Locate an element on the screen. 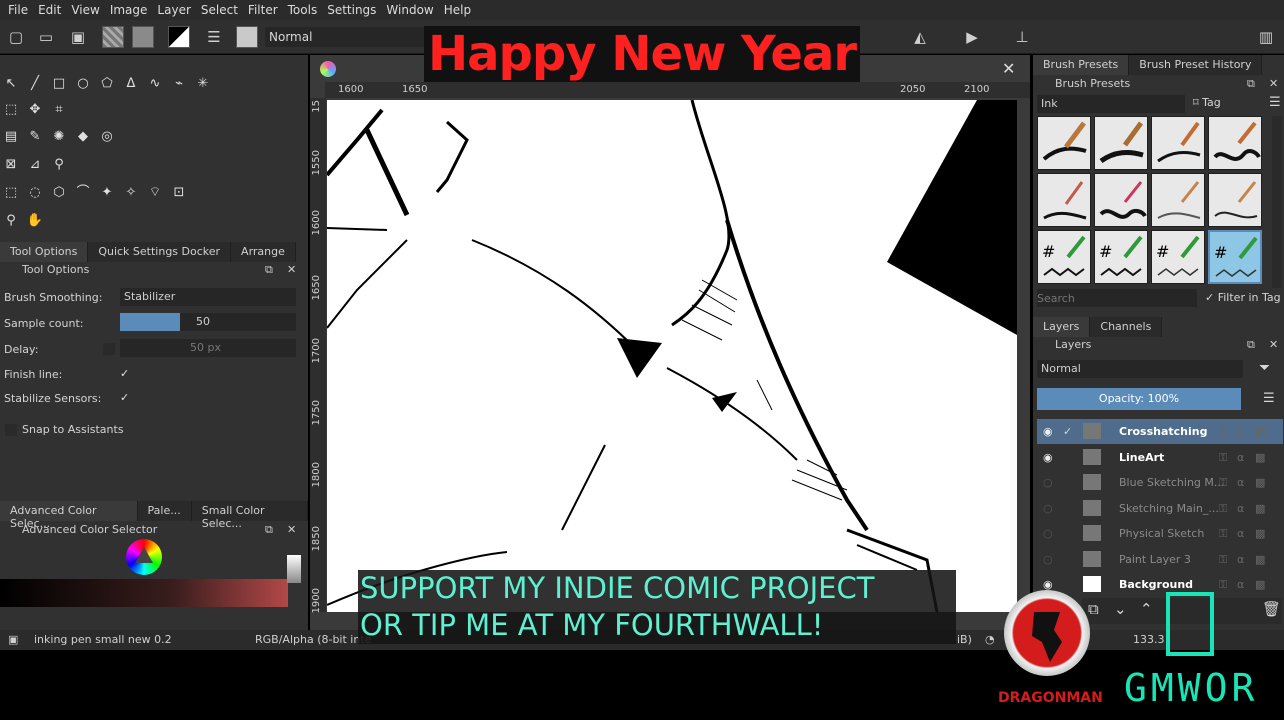  pattern-swatch is located at coordinates (143, 37).